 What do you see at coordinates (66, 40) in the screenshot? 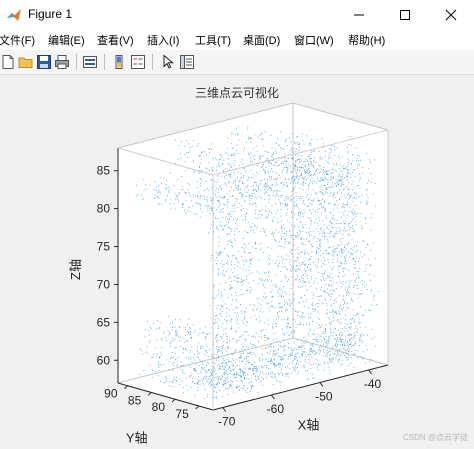
I see `menu-edit: 编辑(E)` at bounding box center [66, 40].